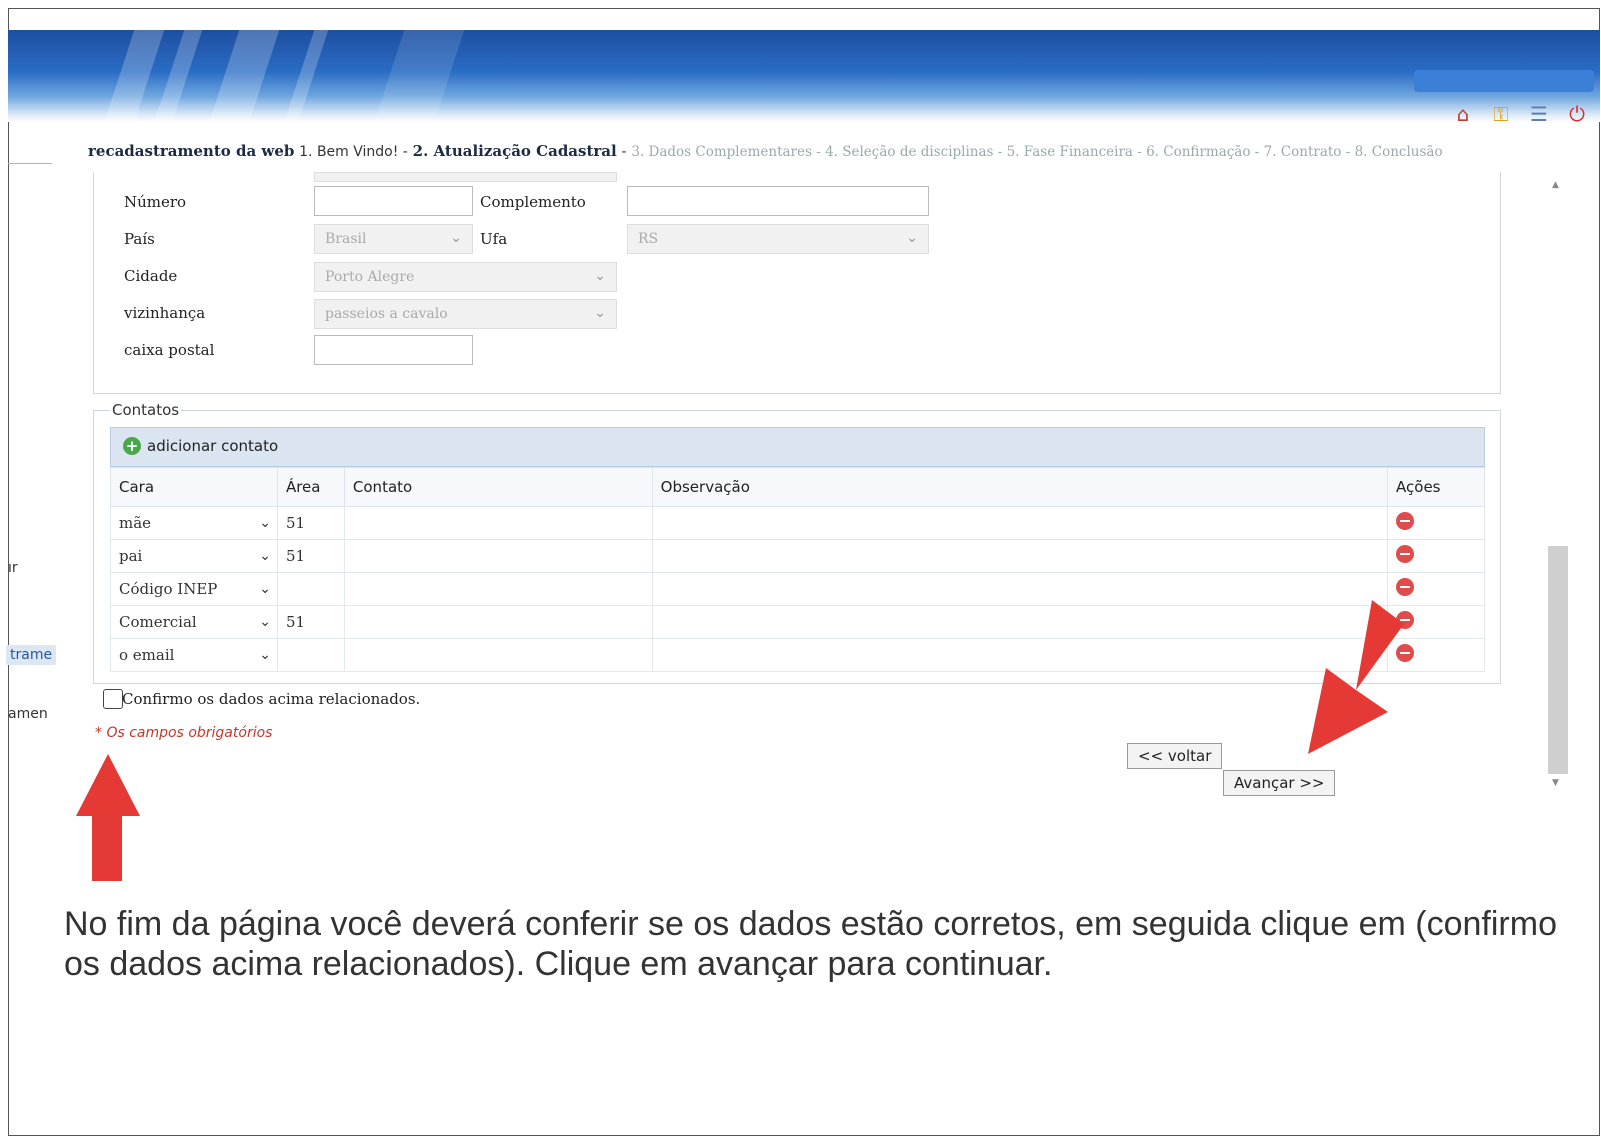 This screenshot has width=1601, height=1137. I want to click on settings-list-icon: ☰, so click(1539, 114).